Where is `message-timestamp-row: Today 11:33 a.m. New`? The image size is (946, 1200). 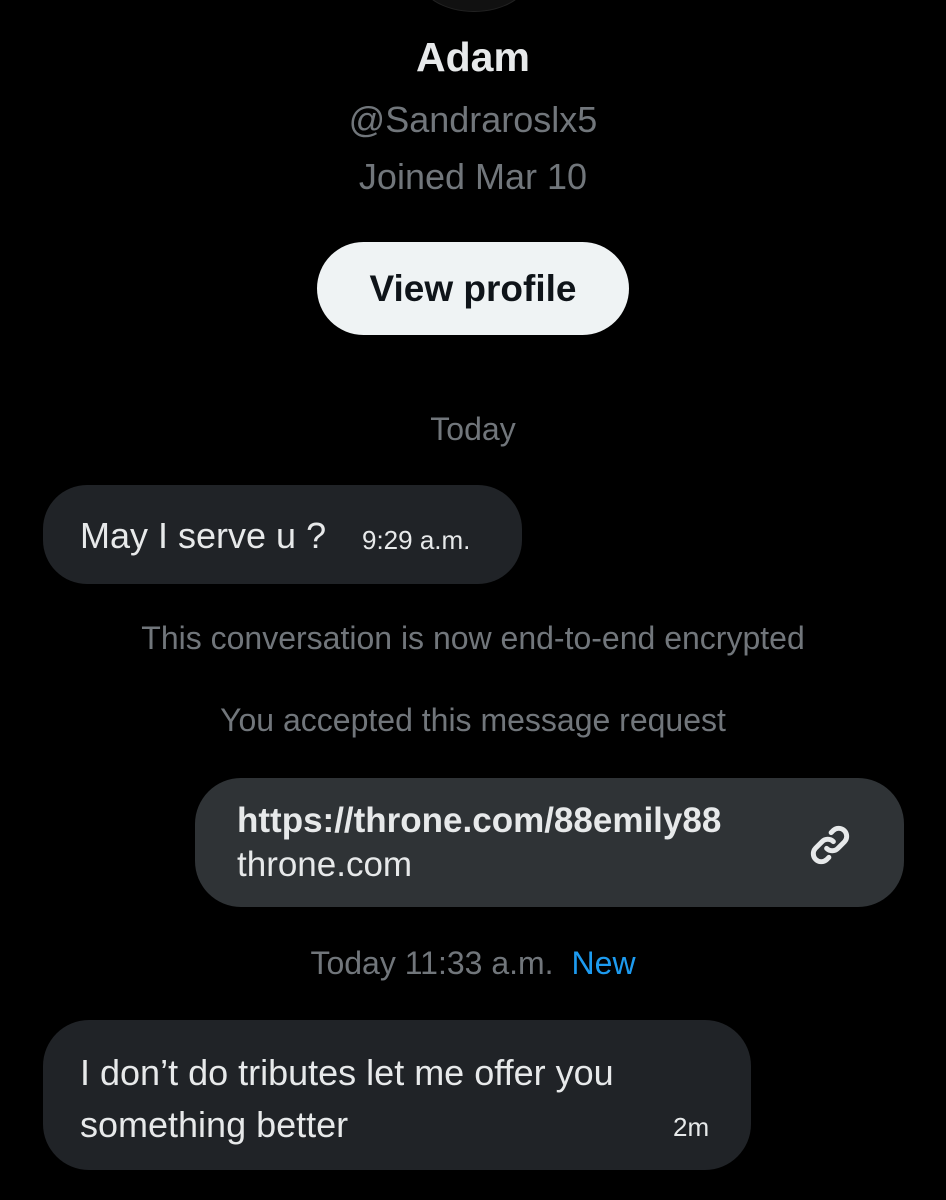
message-timestamp-row: Today 11:33 a.m. New is located at coordinates (473, 963).